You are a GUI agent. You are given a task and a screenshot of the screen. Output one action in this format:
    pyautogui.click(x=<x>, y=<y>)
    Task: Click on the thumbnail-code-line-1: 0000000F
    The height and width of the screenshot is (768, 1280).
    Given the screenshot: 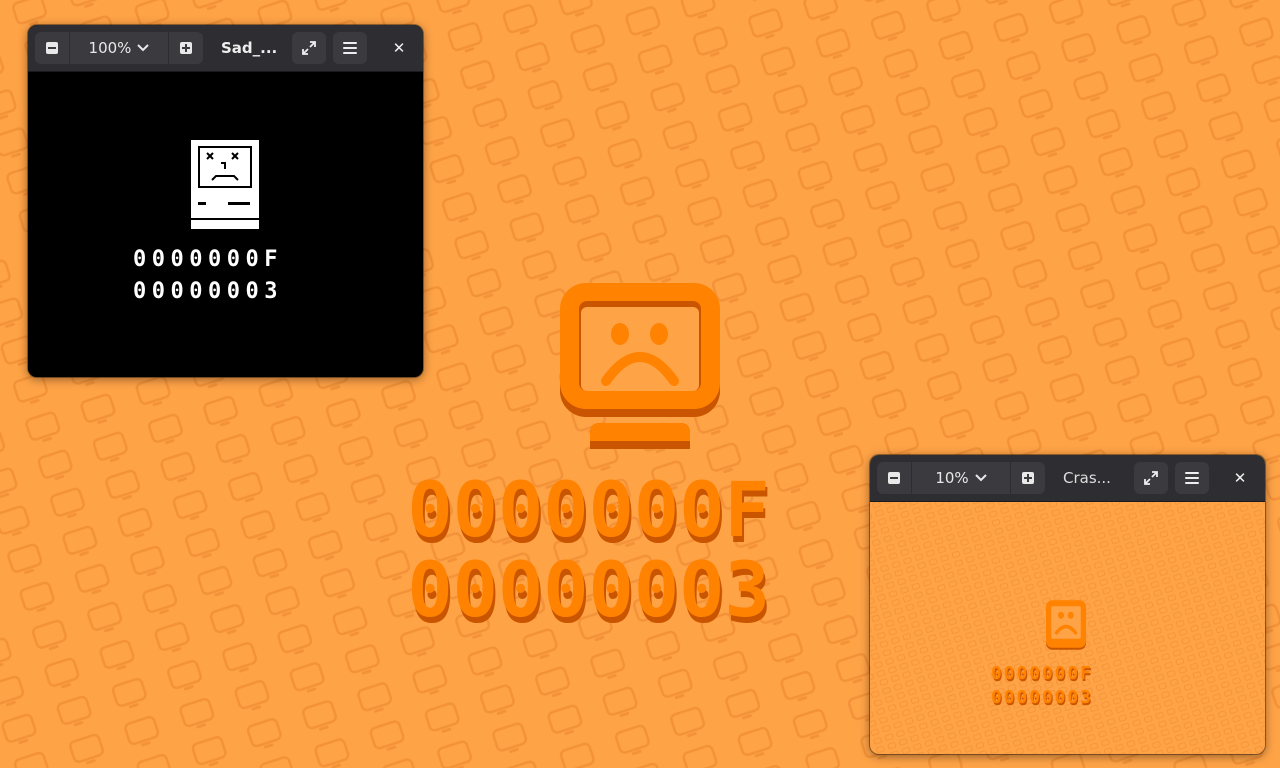 What is the action you would take?
    pyautogui.click(x=1042, y=673)
    